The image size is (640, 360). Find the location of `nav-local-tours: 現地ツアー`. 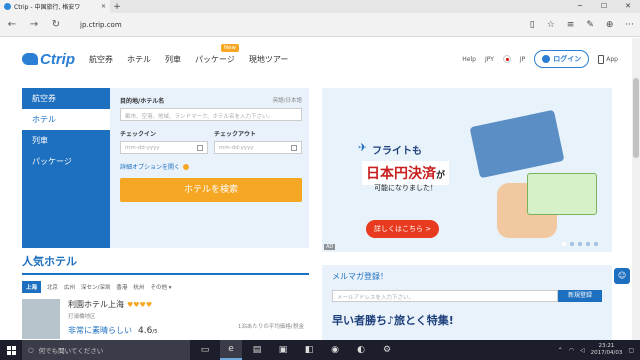

nav-local-tours: 現地ツアー is located at coordinates (269, 59).